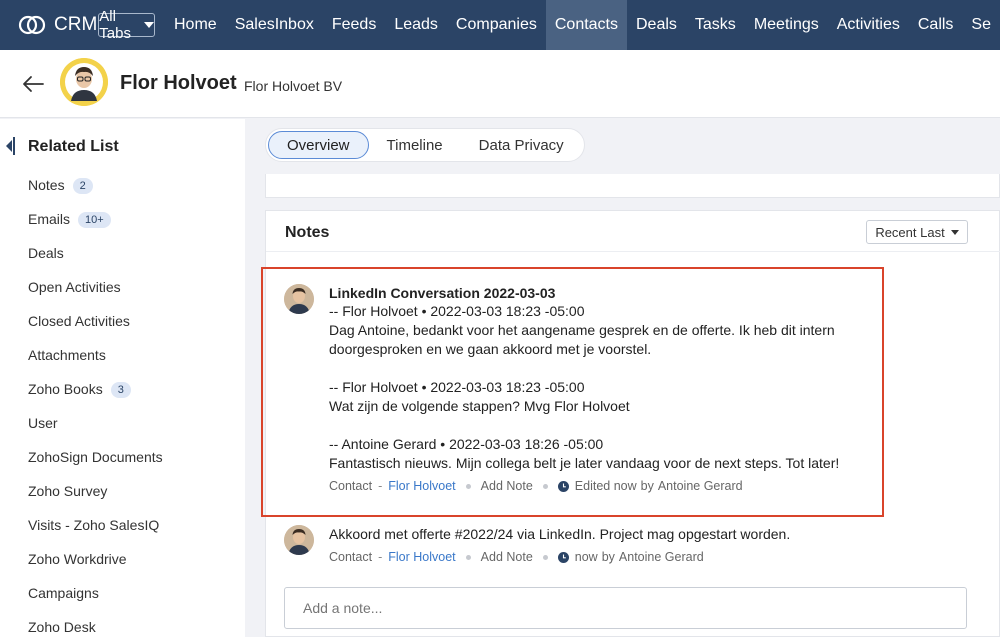 The height and width of the screenshot is (637, 1000). What do you see at coordinates (318, 145) in the screenshot?
I see `tab-overview: Overview` at bounding box center [318, 145].